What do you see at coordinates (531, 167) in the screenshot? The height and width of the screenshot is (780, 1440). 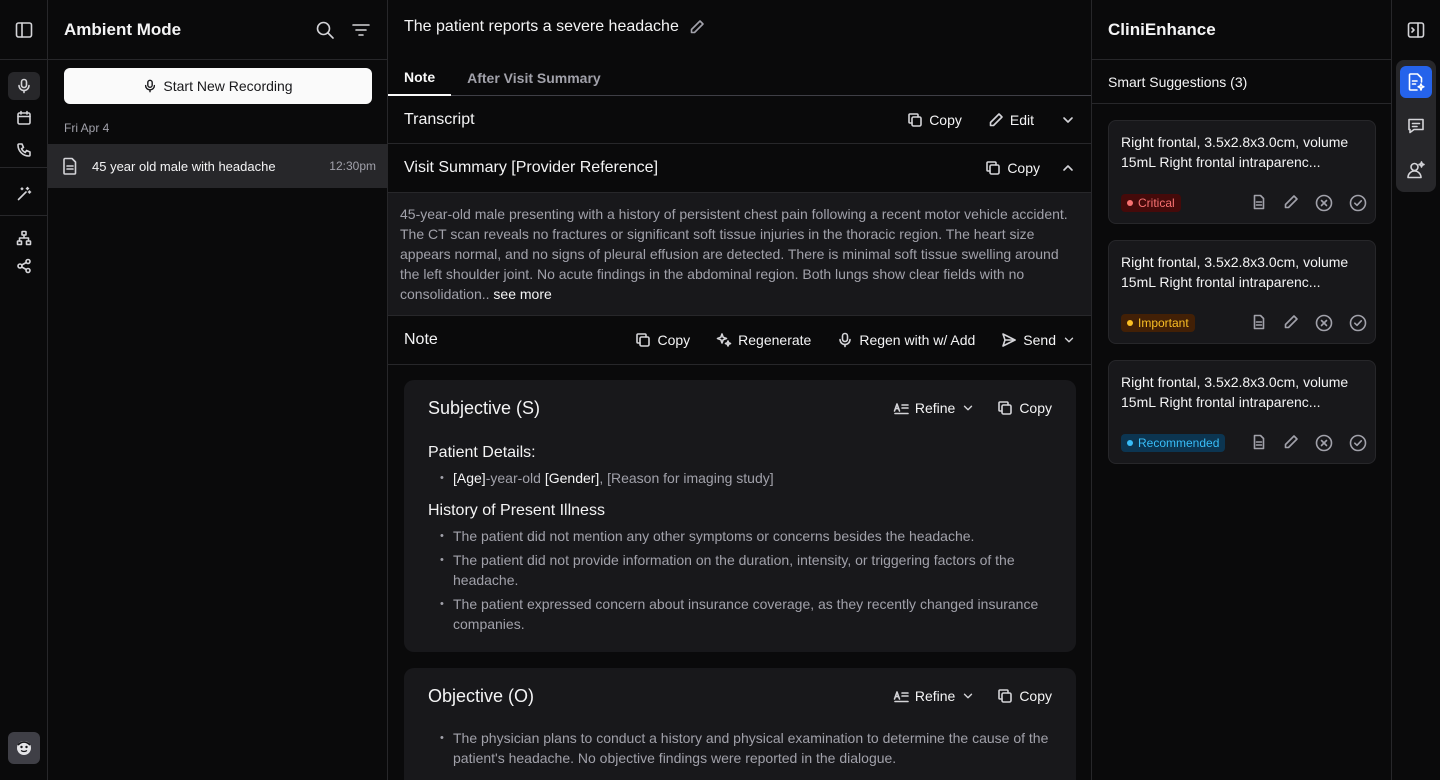 I see `visit-summary-label: Visit Summary [Provider Reference]` at bounding box center [531, 167].